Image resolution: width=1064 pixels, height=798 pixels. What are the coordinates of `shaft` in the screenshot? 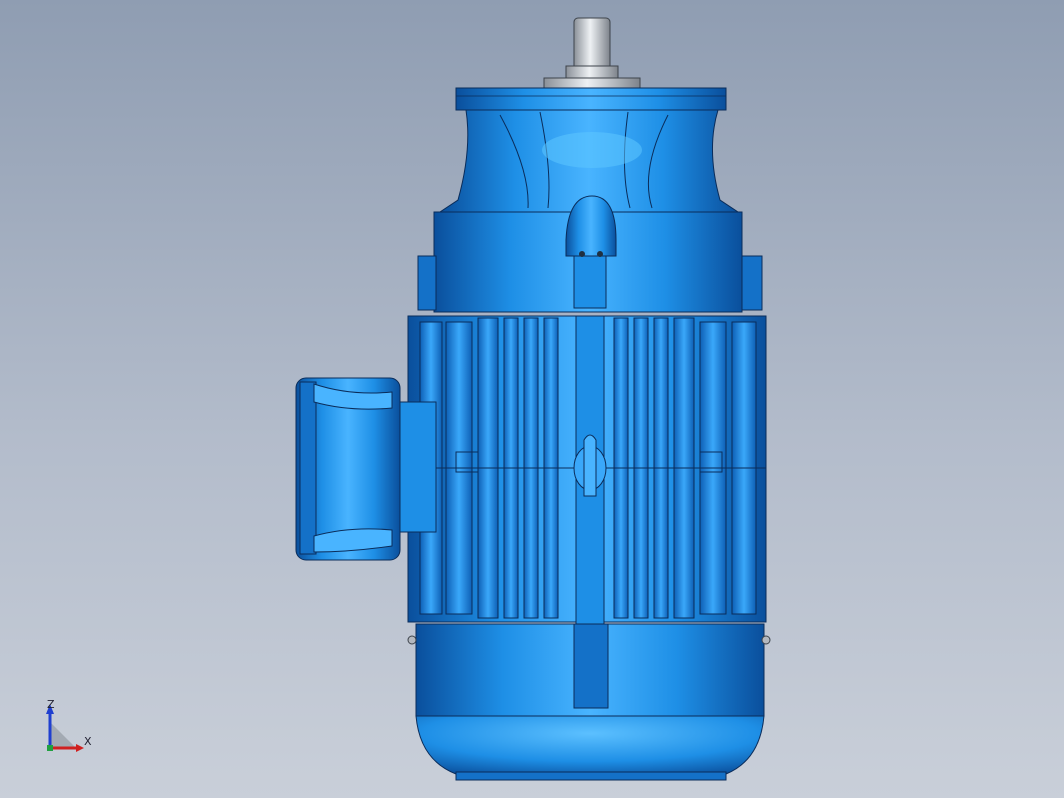 It's located at (592, 53).